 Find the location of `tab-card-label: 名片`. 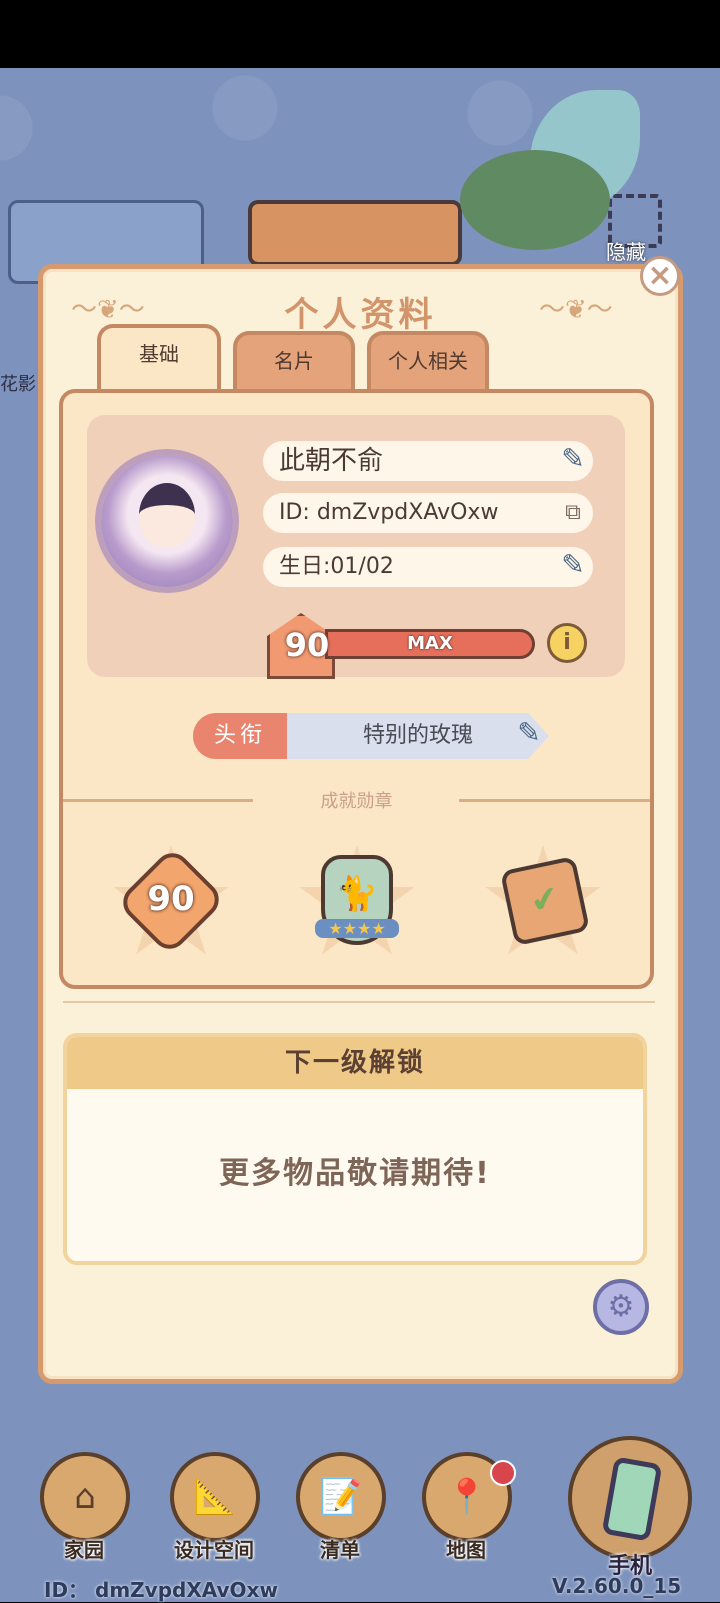

tab-card-label: 名片 is located at coordinates (294, 361).